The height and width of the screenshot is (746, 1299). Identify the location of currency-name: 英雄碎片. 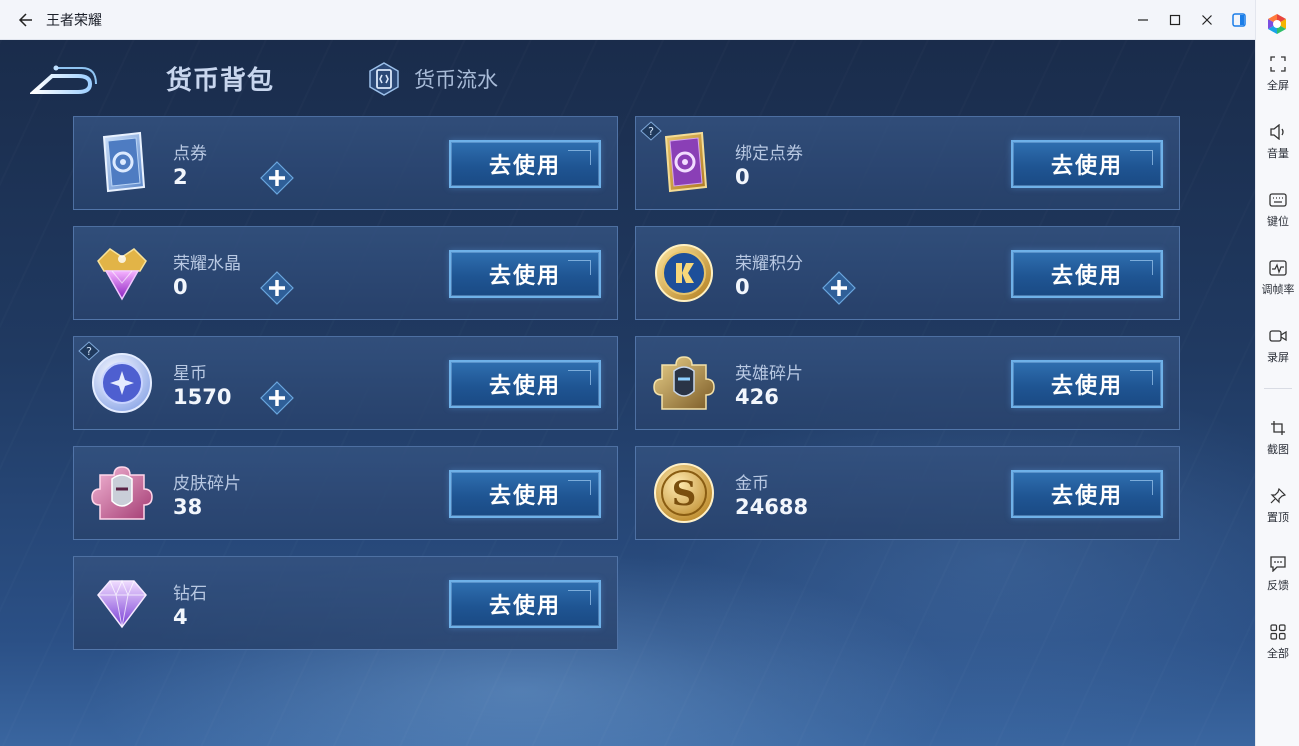
(769, 374).